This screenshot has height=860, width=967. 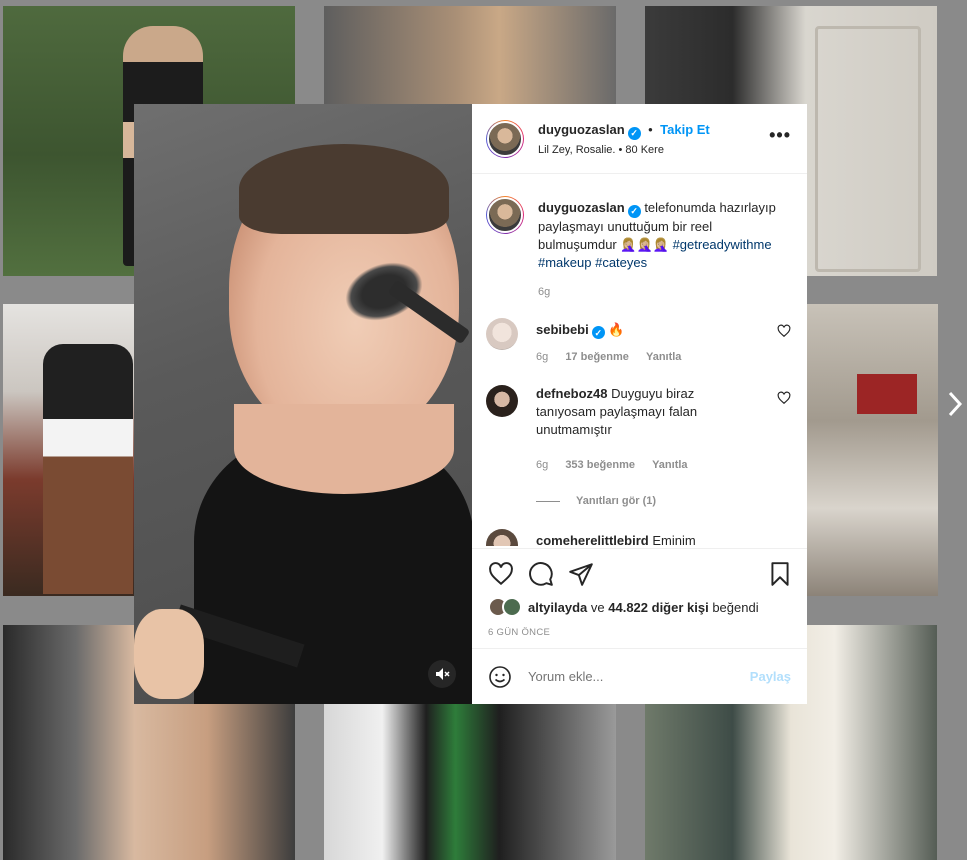 I want to click on comment-text: Eminim, so click(x=674, y=539).